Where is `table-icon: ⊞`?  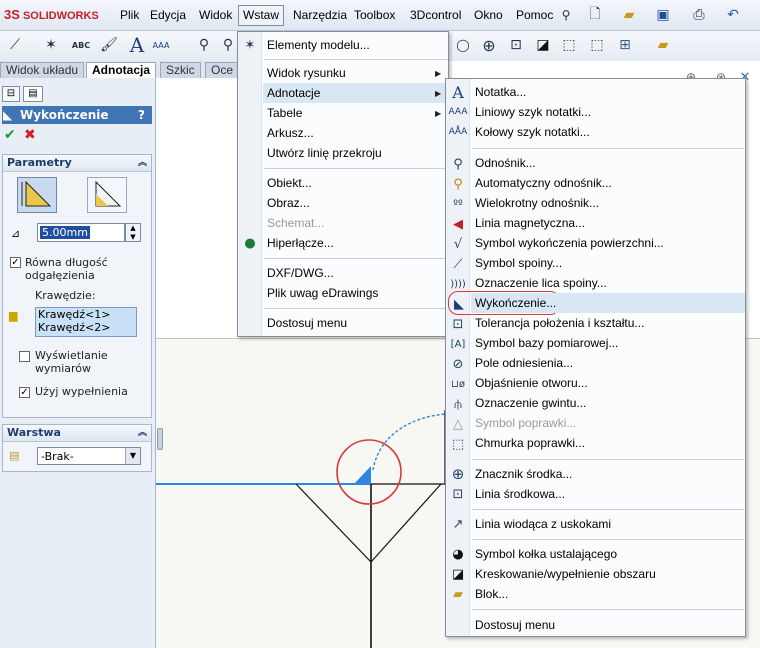
table-icon: ⊞ is located at coordinates (625, 45).